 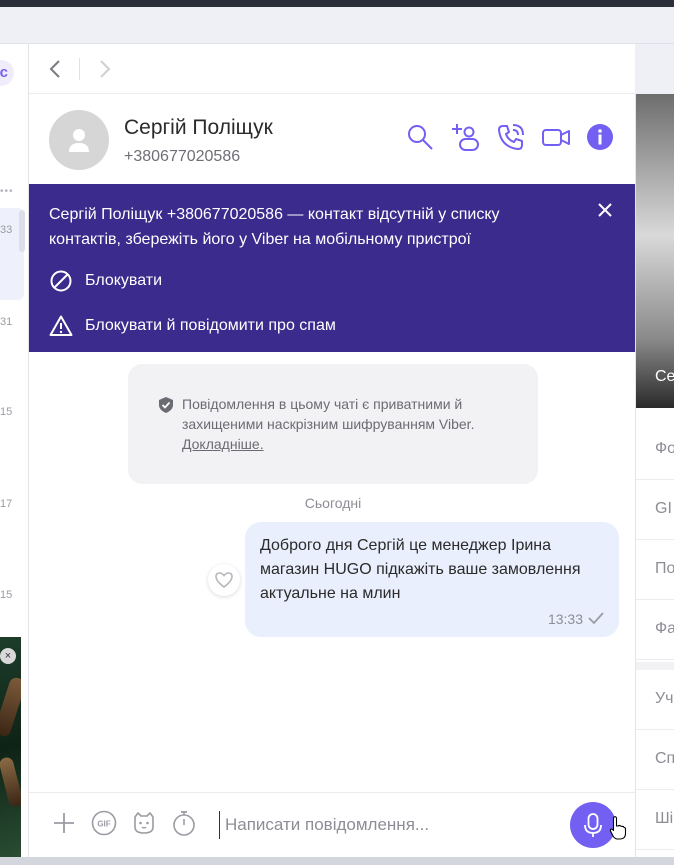 What do you see at coordinates (655, 251) in the screenshot?
I see `contact-photo: Се` at bounding box center [655, 251].